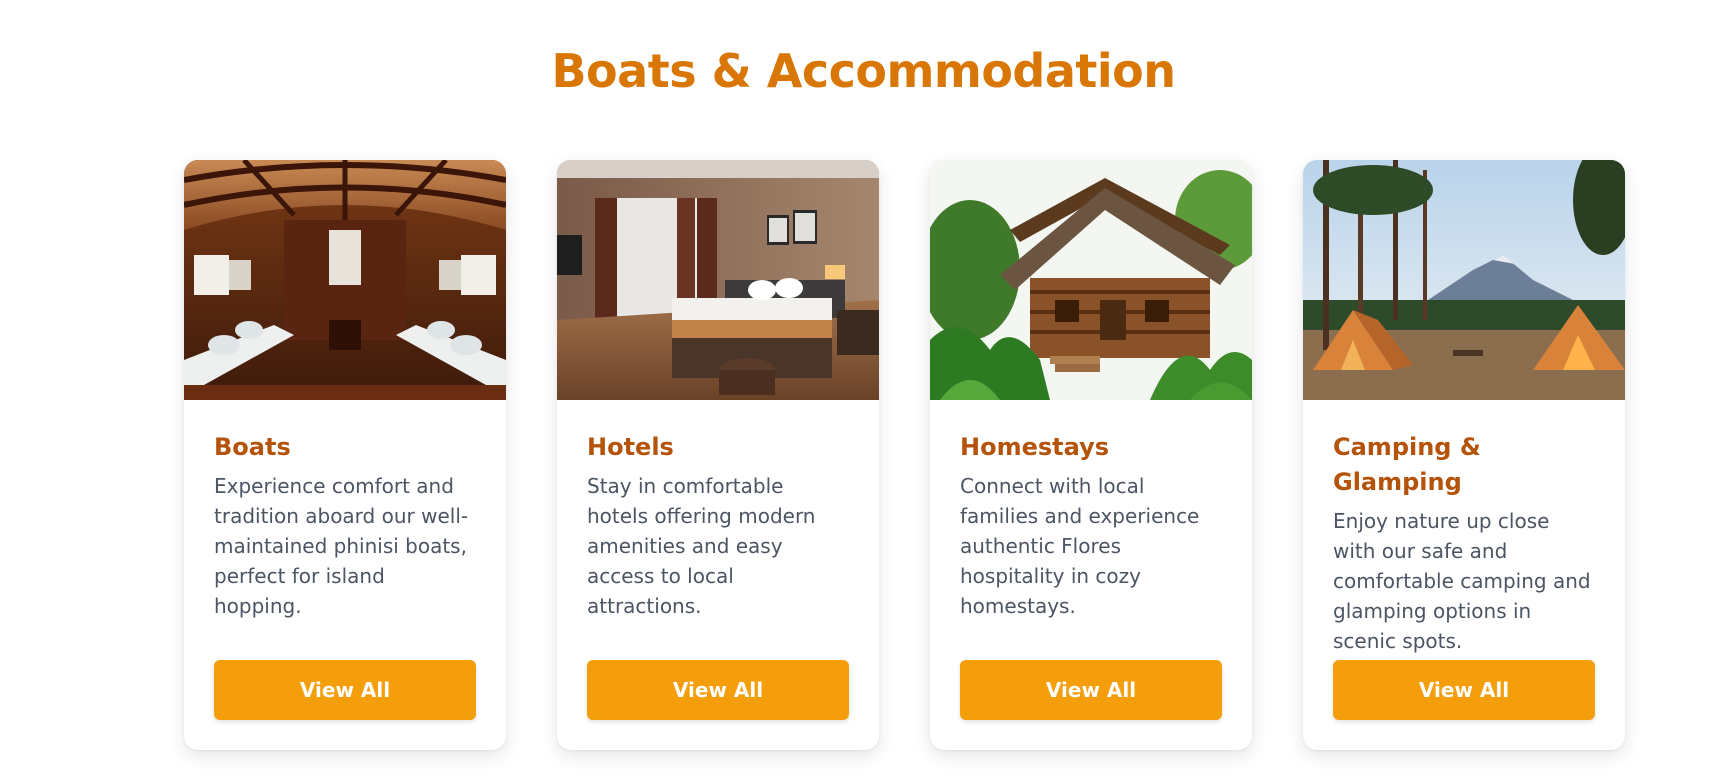  Describe the element at coordinates (1091, 280) in the screenshot. I see `homestay-house-image` at that location.